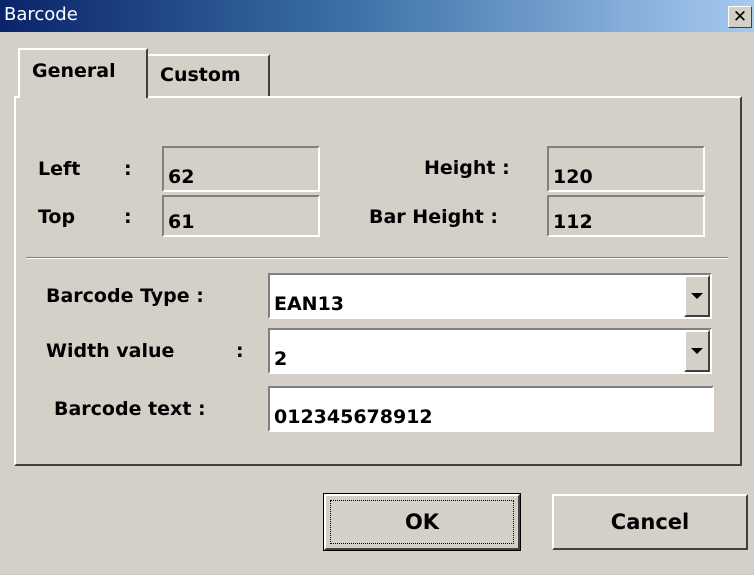 Image resolution: width=754 pixels, height=575 pixels. Describe the element at coordinates (377, 16) in the screenshot. I see `title-bar: Barcode ✕` at that location.